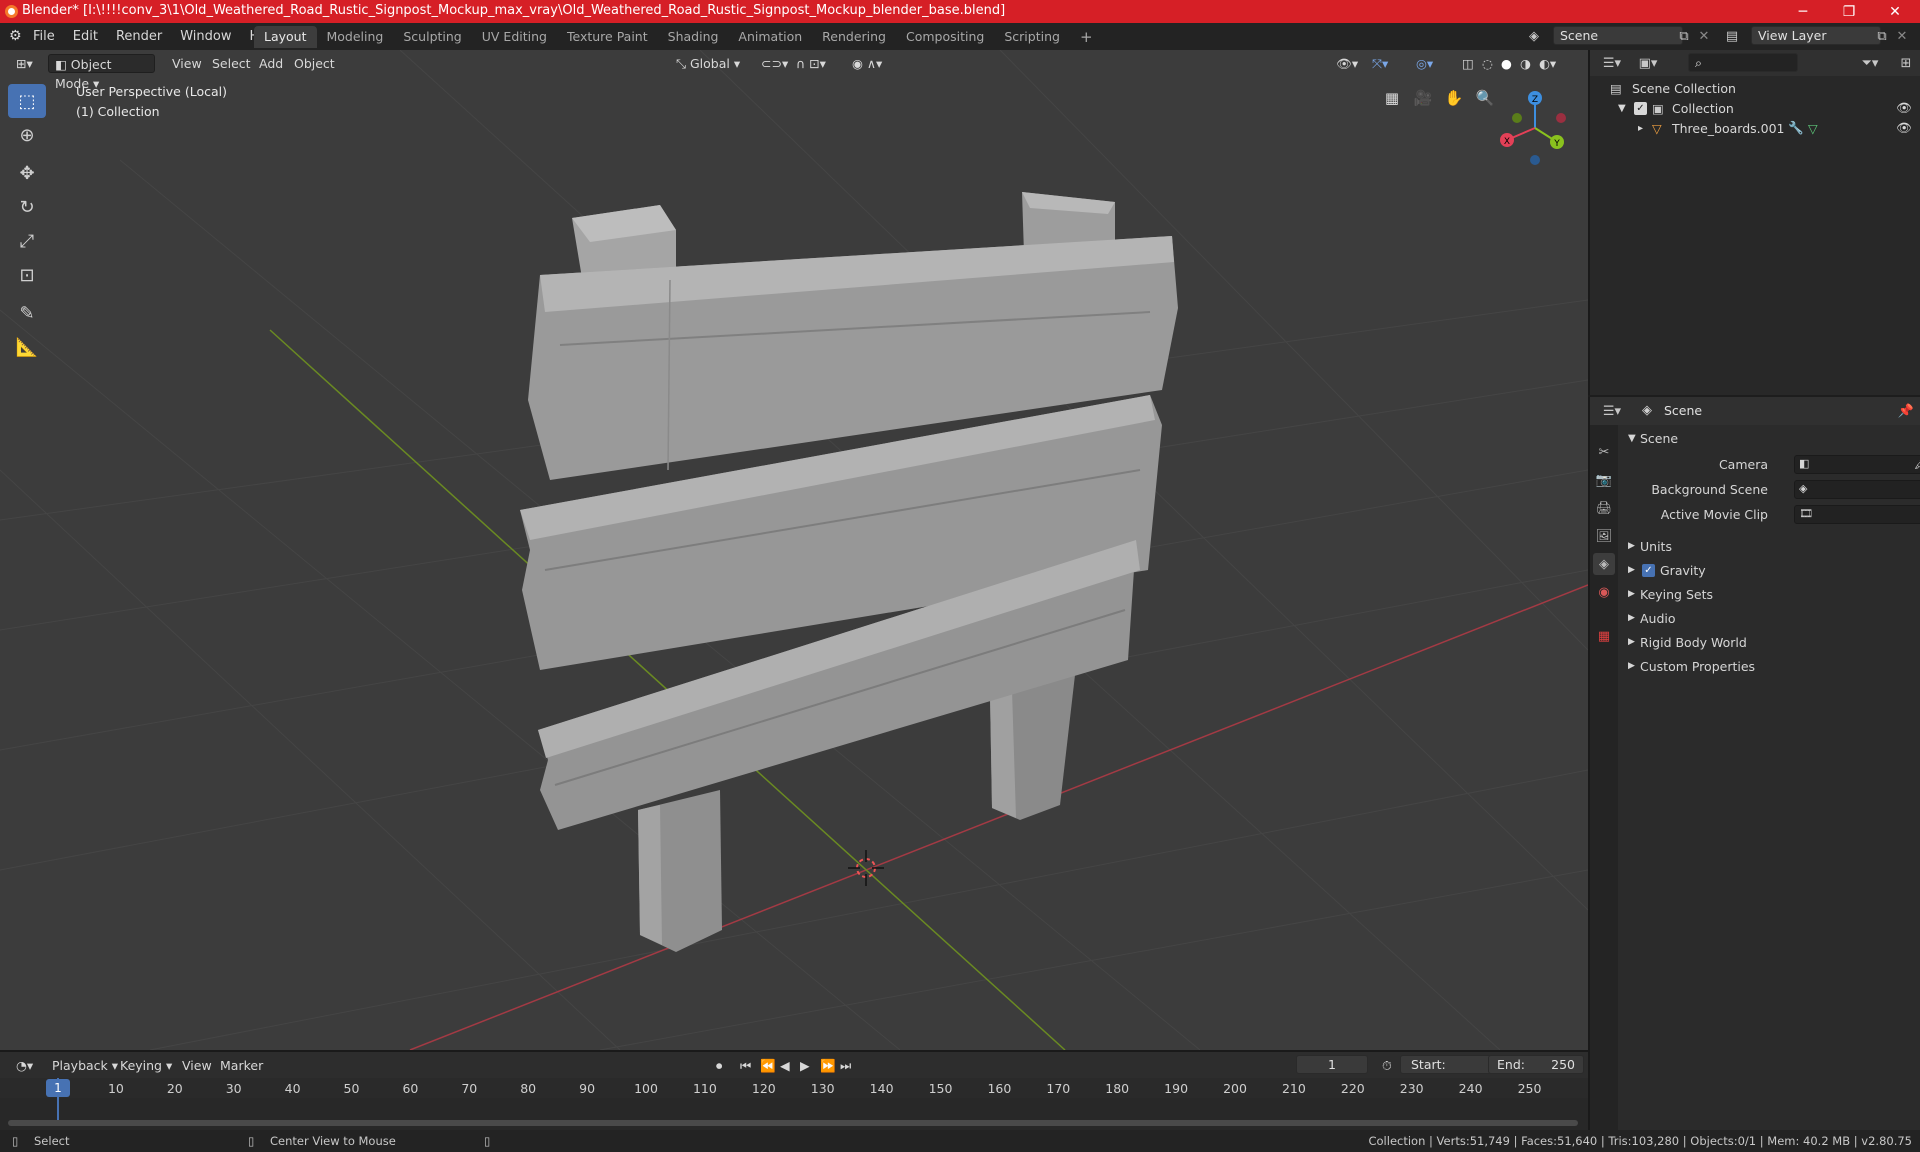 The image size is (1920, 1152). I want to click on pivot-icon: ⊂⊃▾, so click(774, 63).